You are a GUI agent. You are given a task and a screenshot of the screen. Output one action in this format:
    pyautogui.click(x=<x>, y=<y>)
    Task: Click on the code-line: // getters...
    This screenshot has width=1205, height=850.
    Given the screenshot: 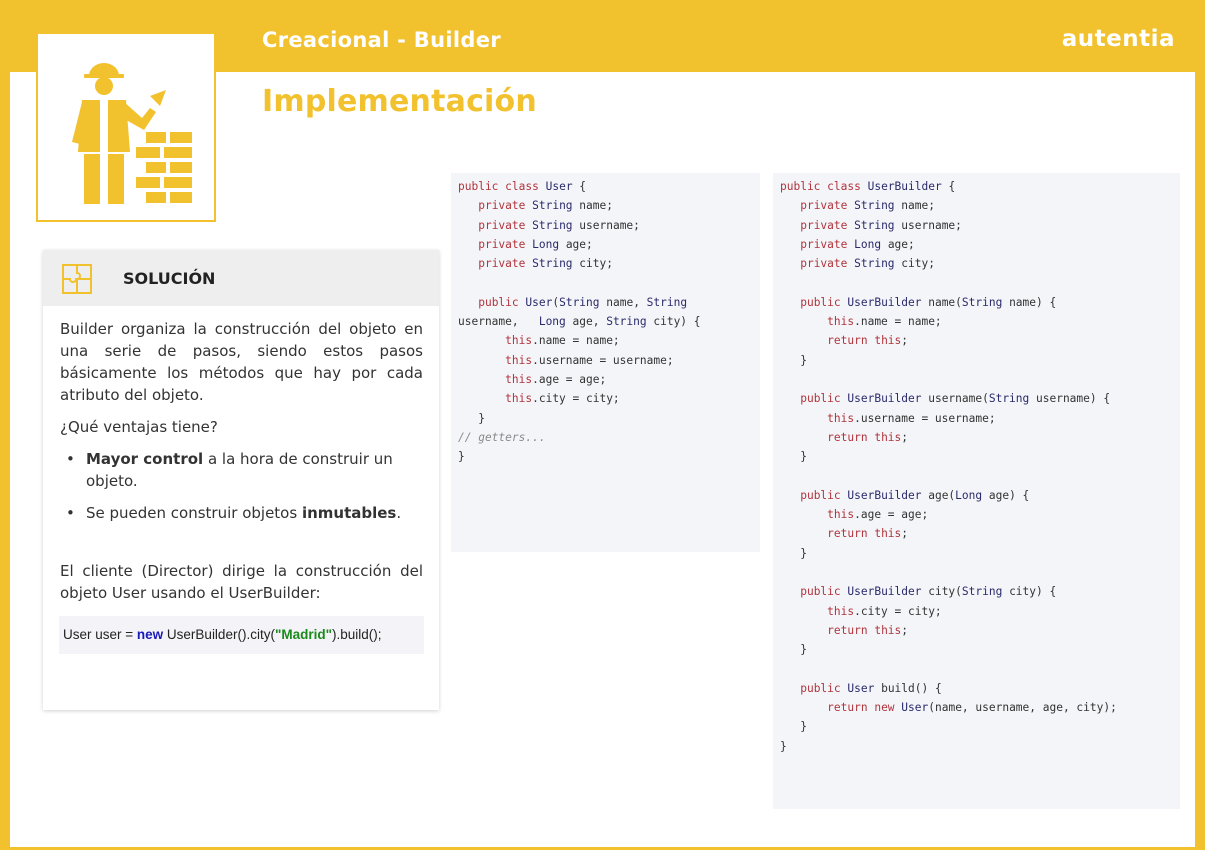 What is the action you would take?
    pyautogui.click(x=502, y=437)
    